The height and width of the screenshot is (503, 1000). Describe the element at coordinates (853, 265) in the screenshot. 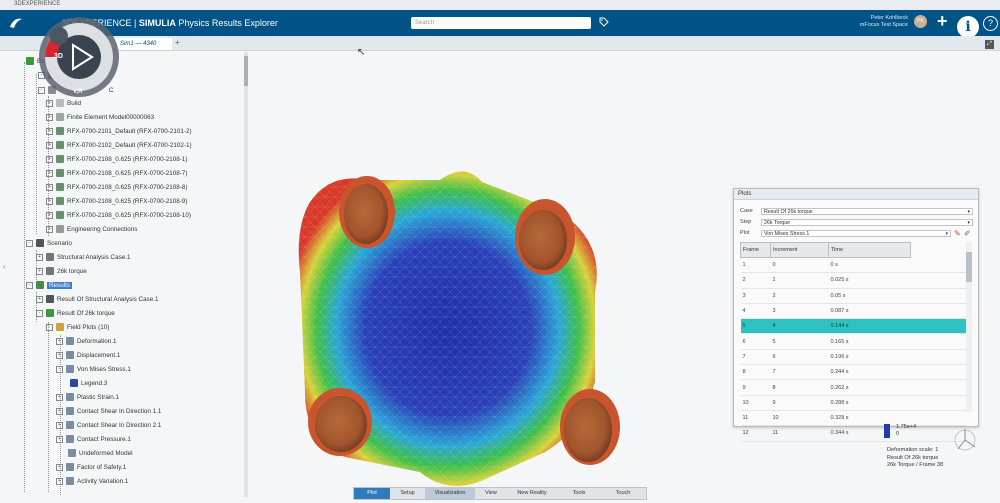

I see `table-row: 100 s` at that location.